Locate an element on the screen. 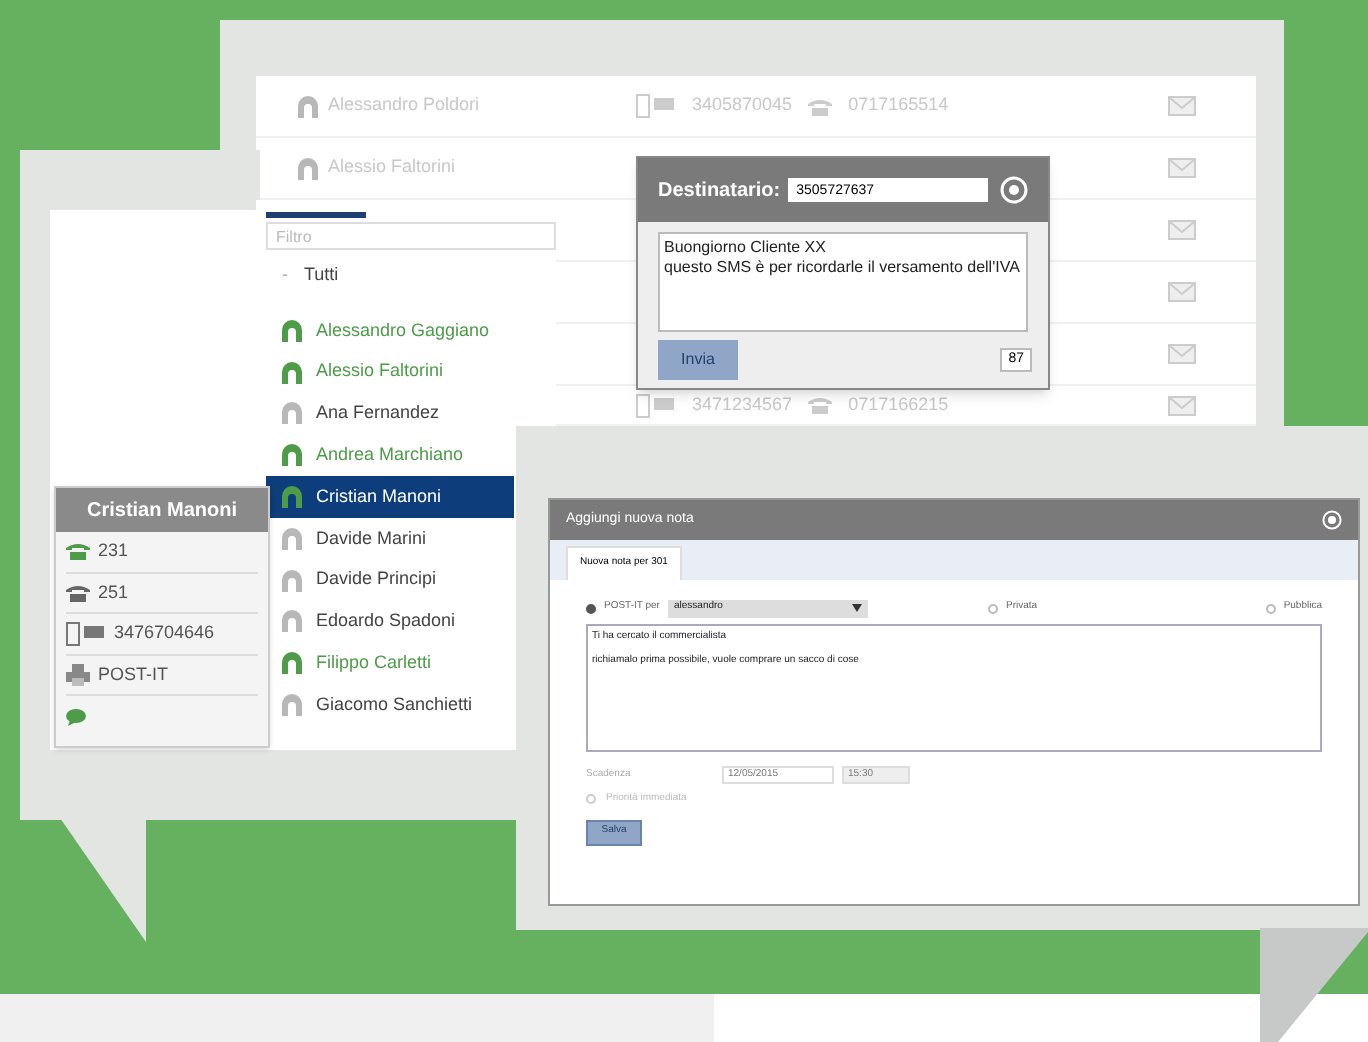 The height and width of the screenshot is (1042, 1368). card-entry: POST-IT is located at coordinates (133, 674).